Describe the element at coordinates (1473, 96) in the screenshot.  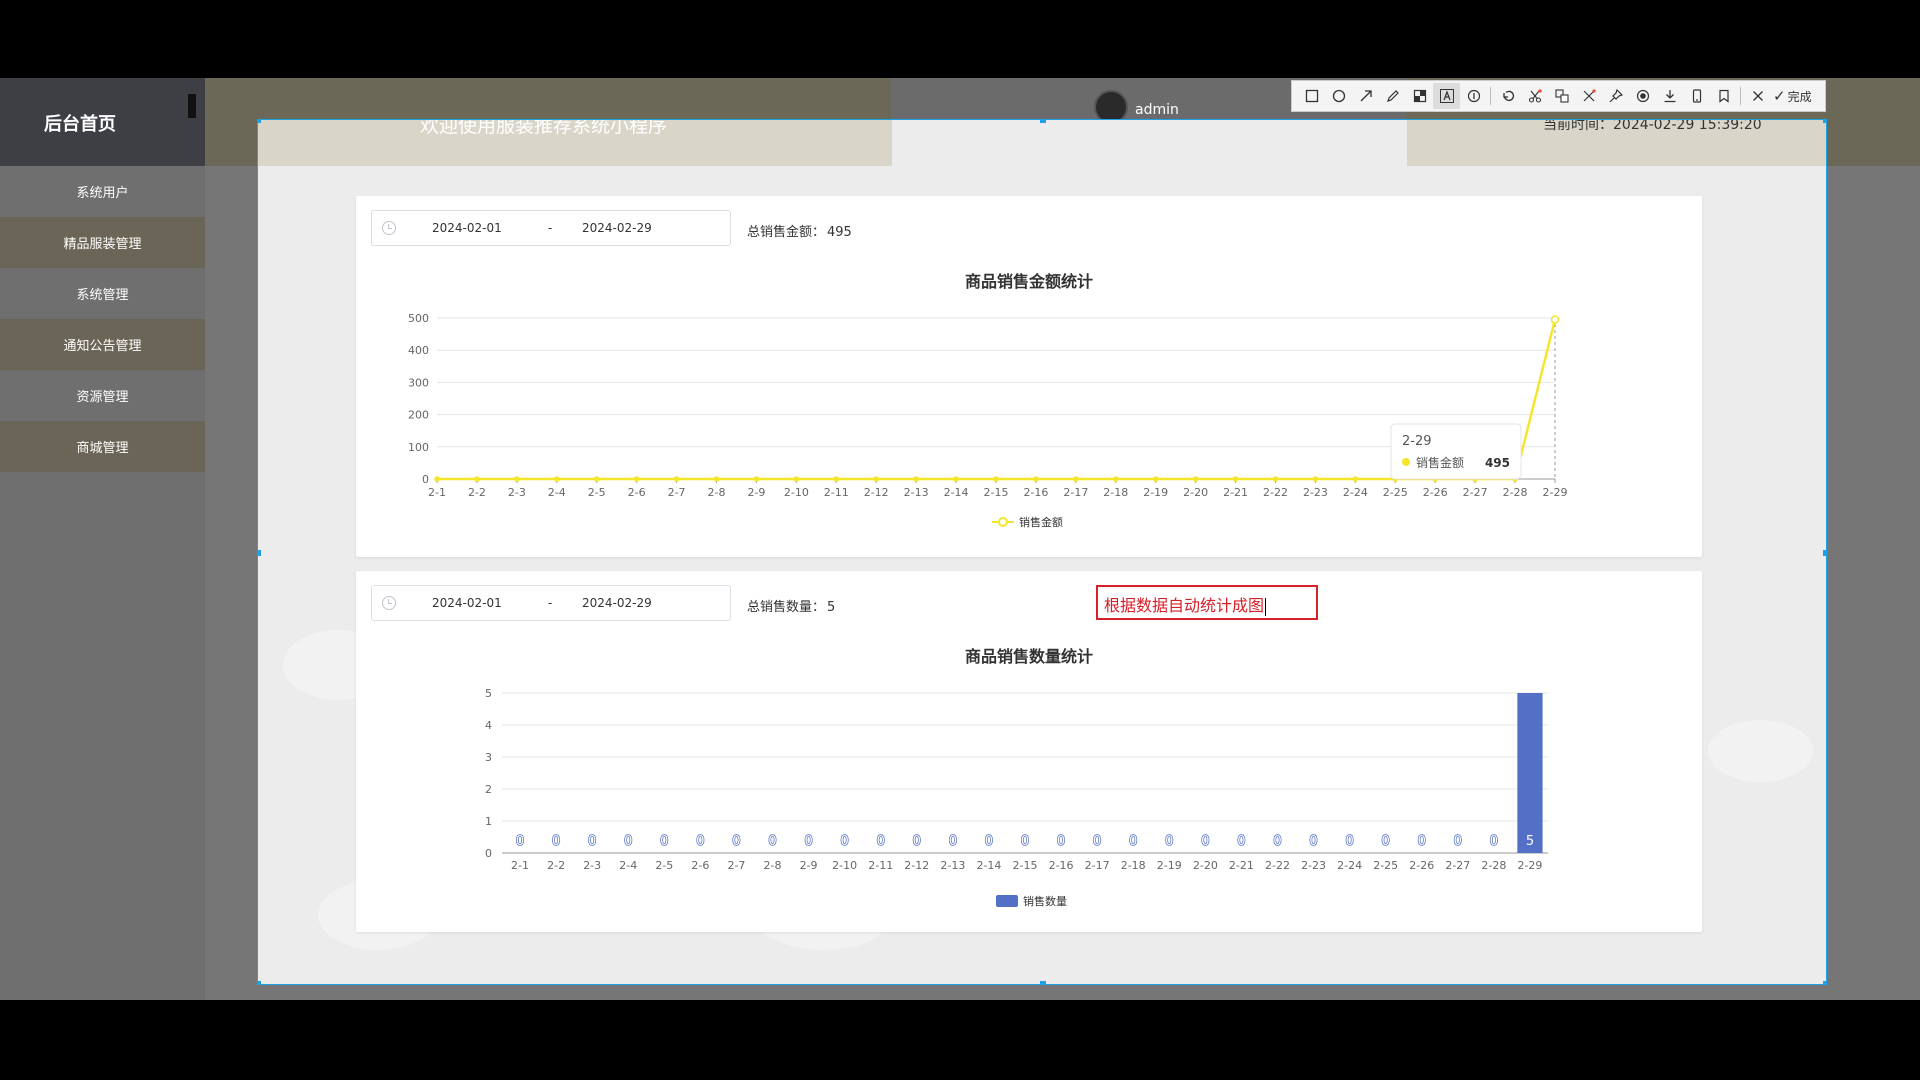
I see `number-marker-icon` at that location.